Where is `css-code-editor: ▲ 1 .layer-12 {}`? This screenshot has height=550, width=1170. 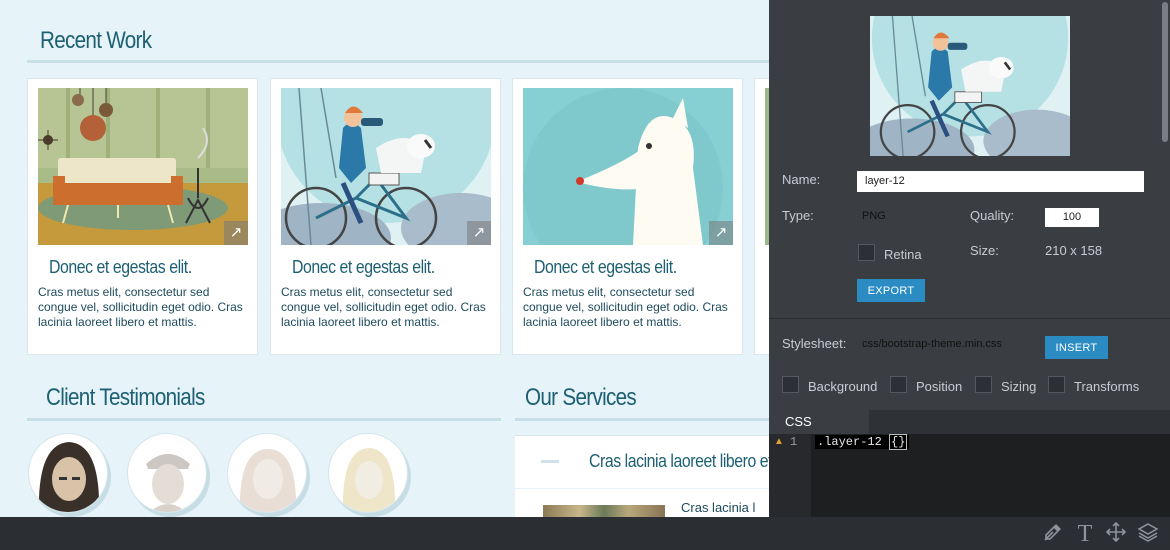 css-code-editor: ▲ 1 .layer-12 {} is located at coordinates (969, 475).